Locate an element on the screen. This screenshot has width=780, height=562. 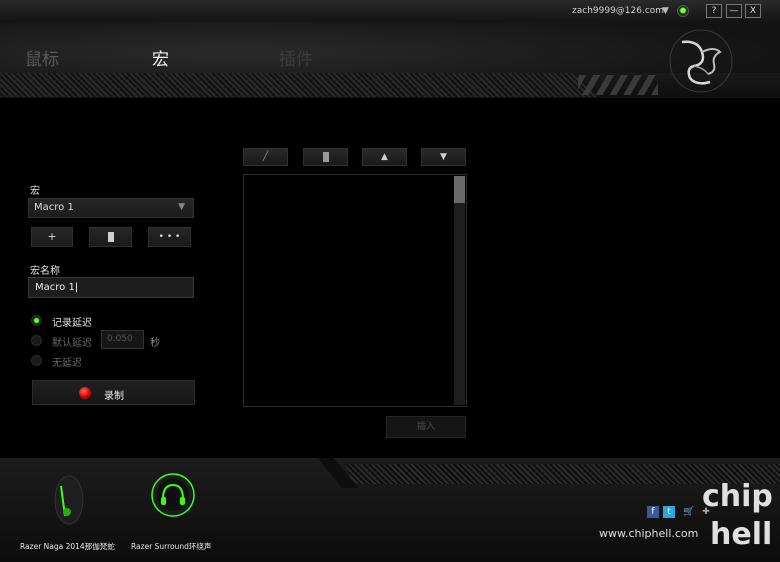
default-delay-radio is located at coordinates (36, 340).